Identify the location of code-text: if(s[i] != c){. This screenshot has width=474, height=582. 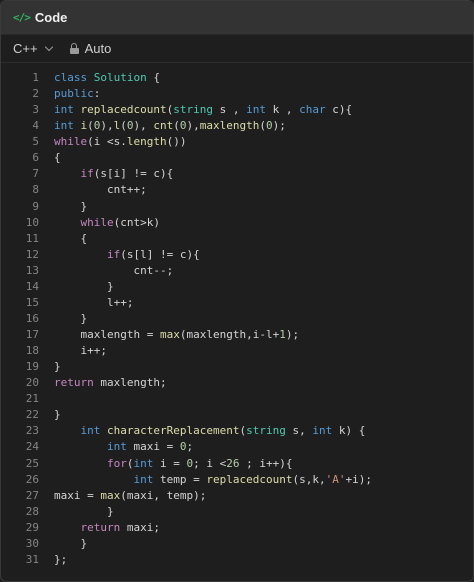
(127, 174).